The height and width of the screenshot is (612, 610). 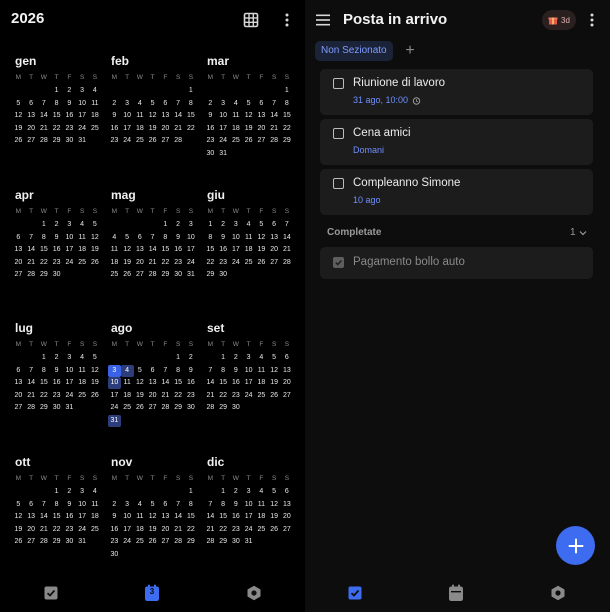 I want to click on completed-section-title: Completate, so click(x=354, y=232).